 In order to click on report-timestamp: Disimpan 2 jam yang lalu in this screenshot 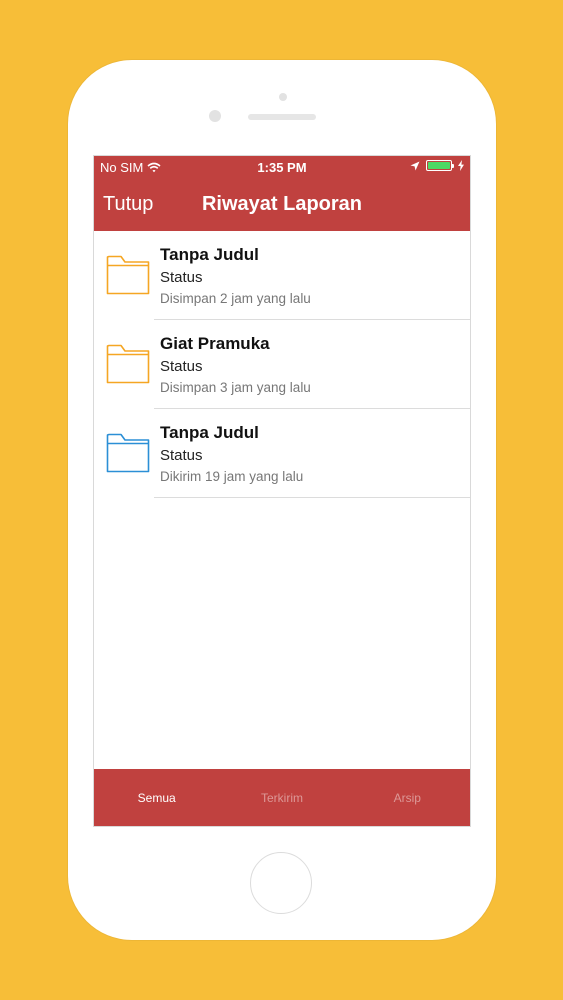, I will do `click(235, 298)`.